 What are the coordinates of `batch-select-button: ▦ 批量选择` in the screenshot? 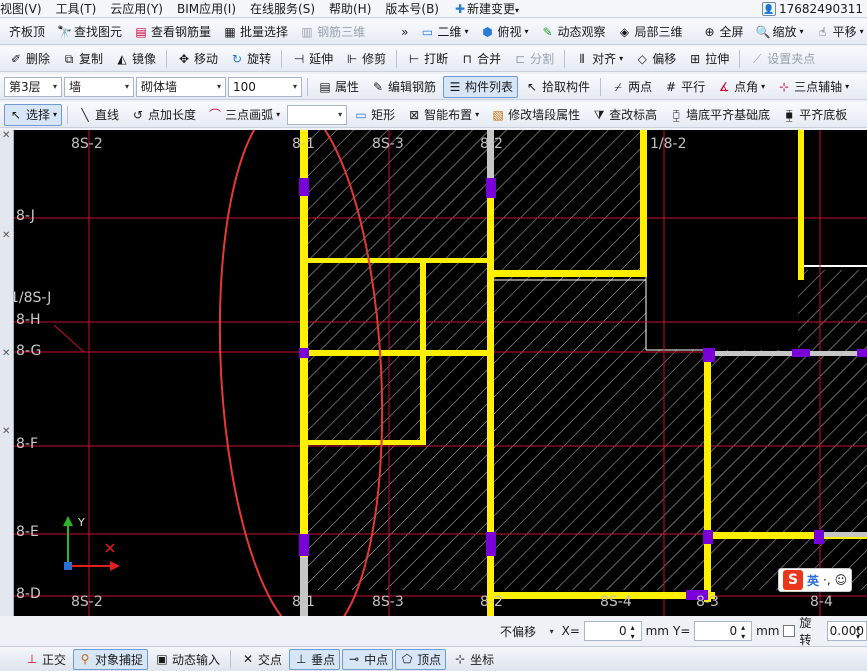 It's located at (255, 32).